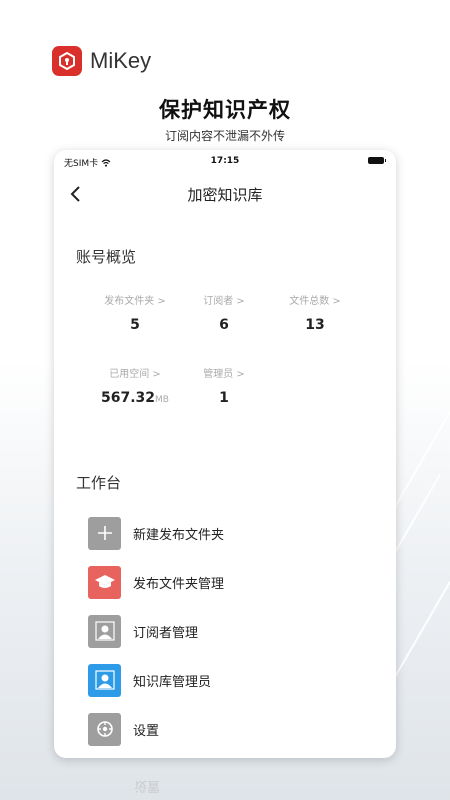 The height and width of the screenshot is (800, 450). I want to click on mikey-logo-icon, so click(67, 61).